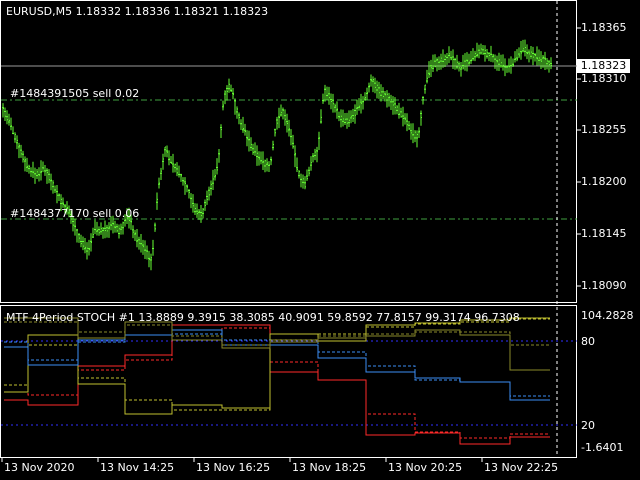 The image size is (640, 480). I want to click on indicator-axis-label: 80, so click(588, 341).